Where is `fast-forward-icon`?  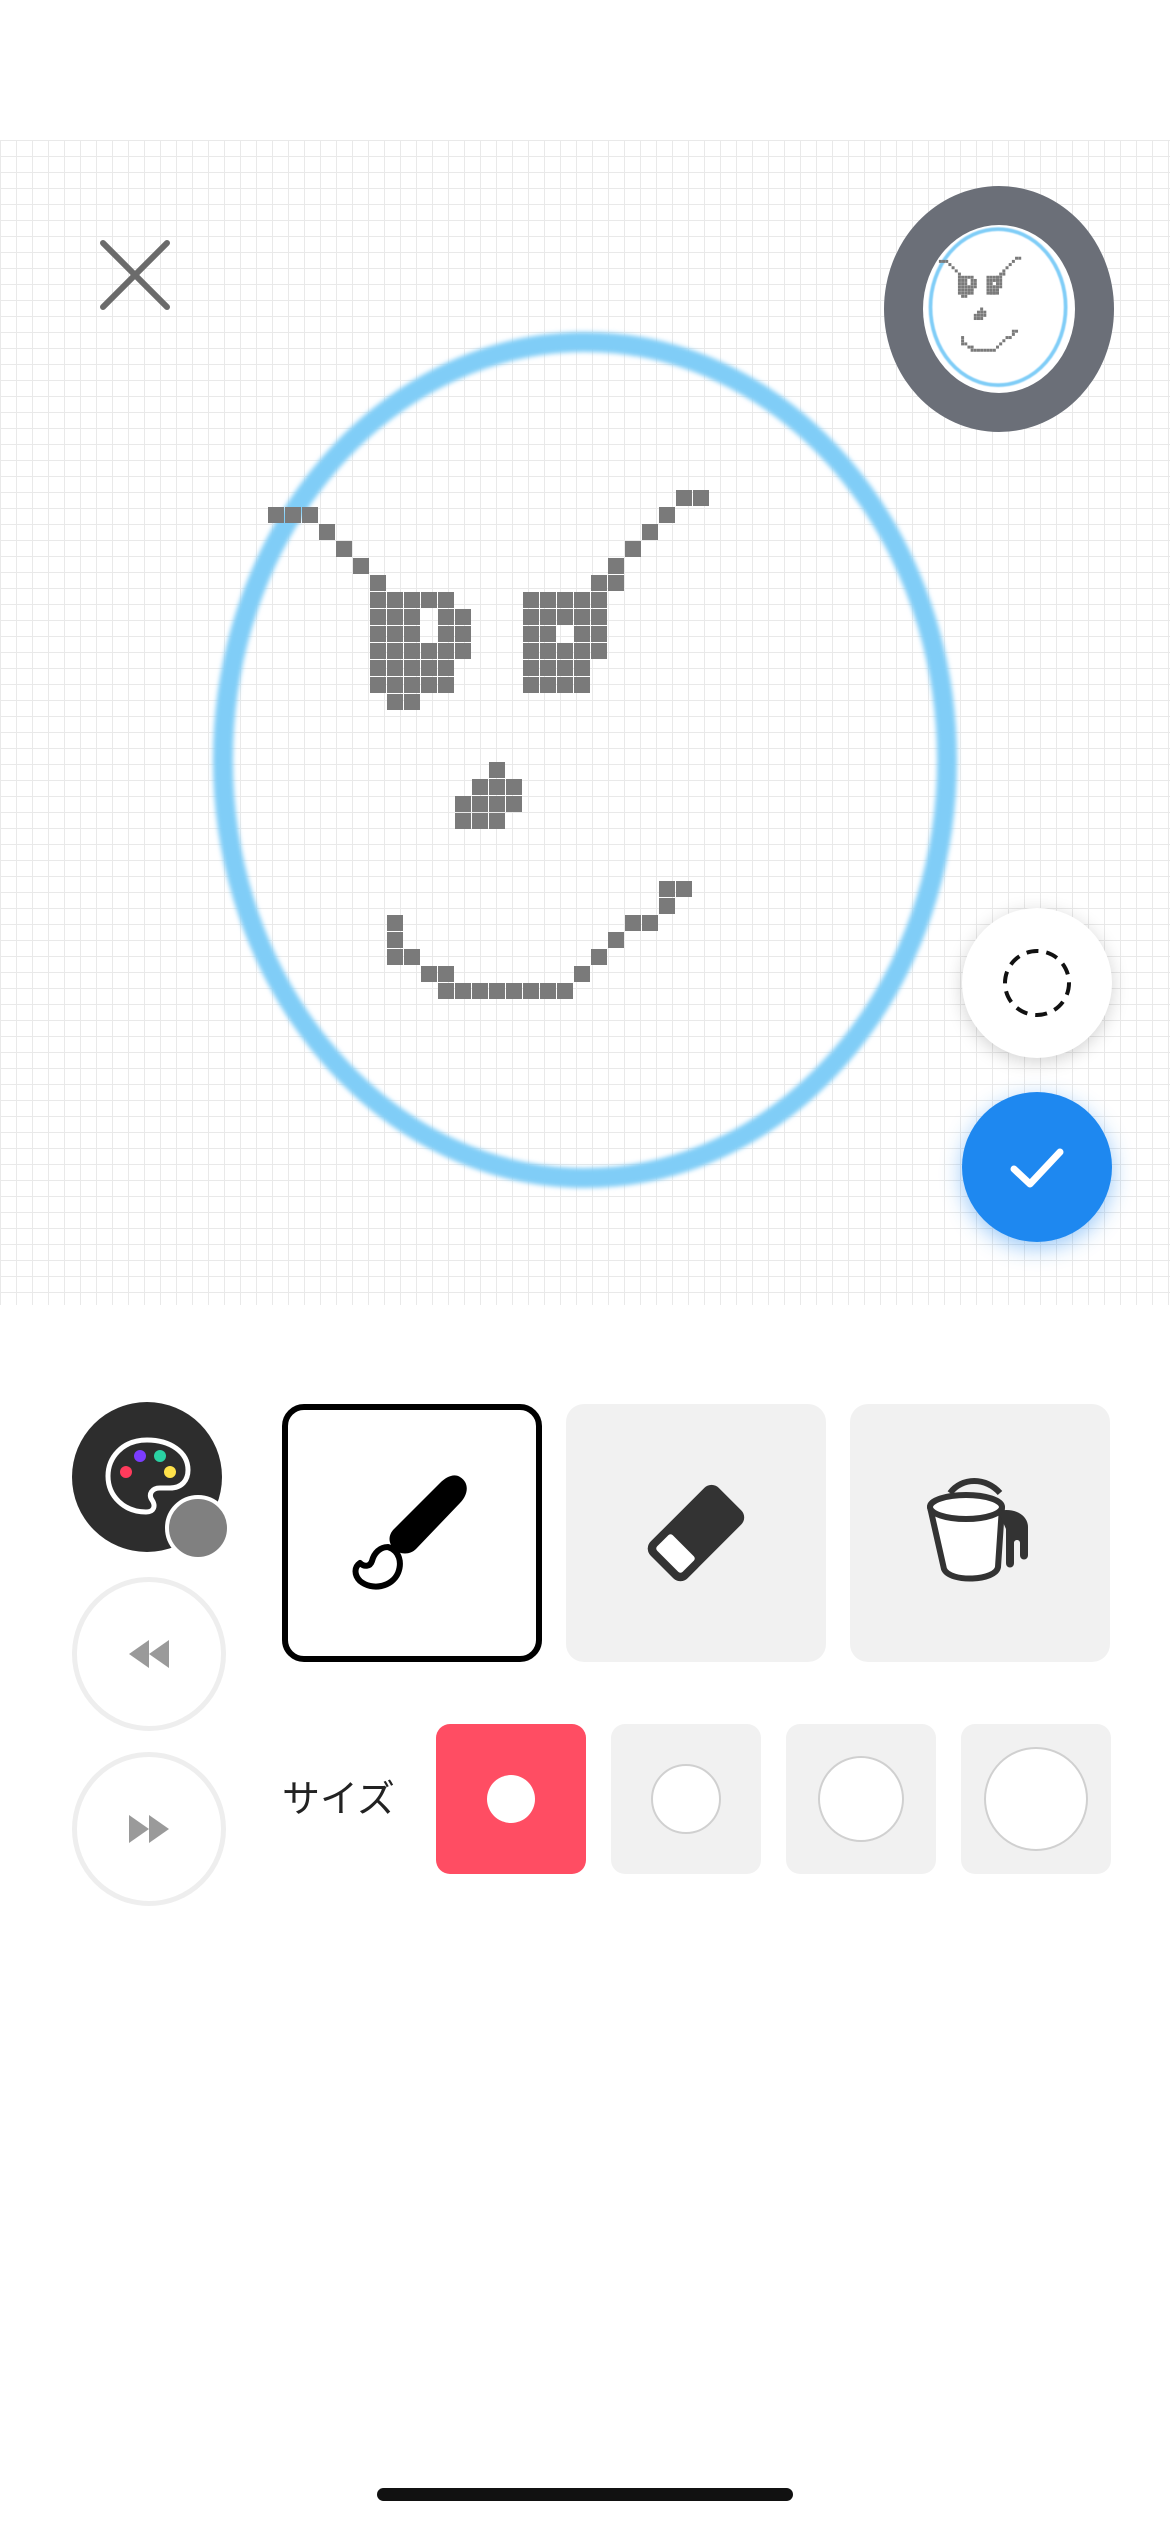 fast-forward-icon is located at coordinates (149, 1829).